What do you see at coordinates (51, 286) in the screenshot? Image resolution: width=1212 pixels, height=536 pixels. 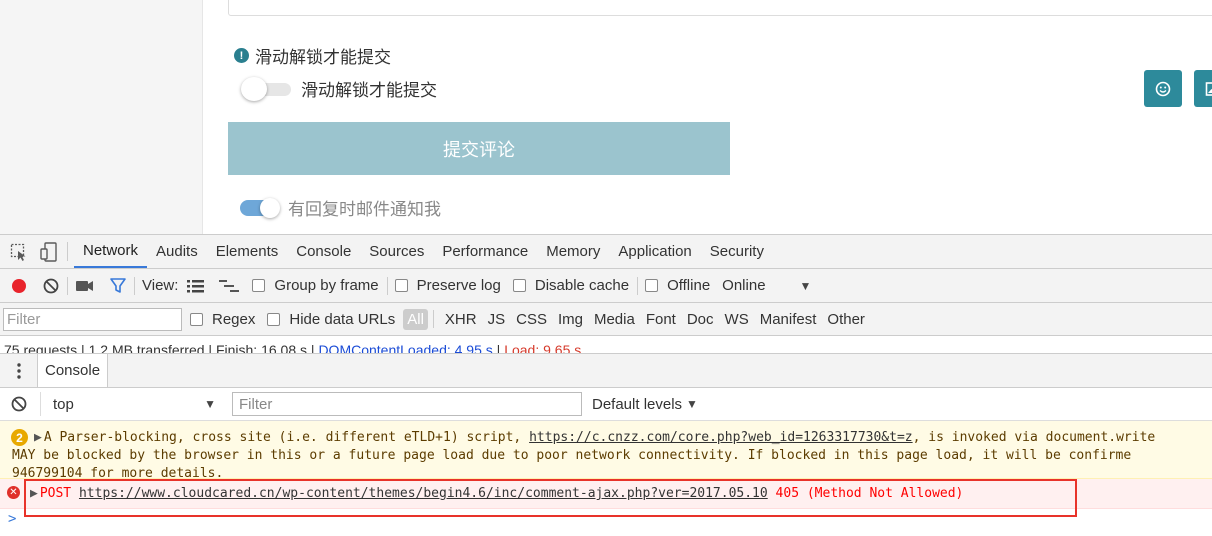 I see `clear-icon` at bounding box center [51, 286].